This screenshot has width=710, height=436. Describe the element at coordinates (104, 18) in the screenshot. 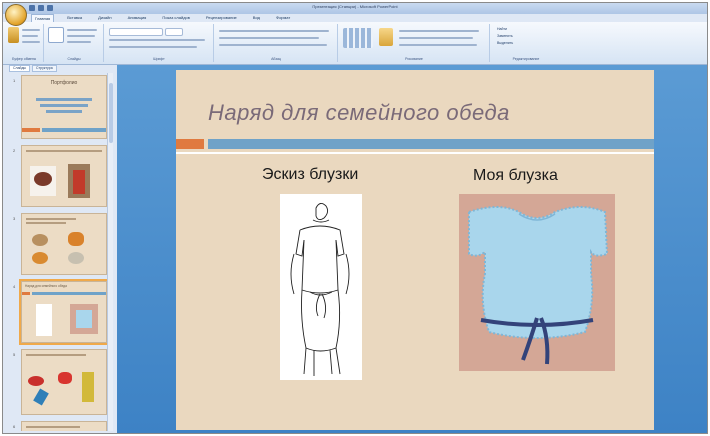

I see `tab-design: Дизайн` at that location.